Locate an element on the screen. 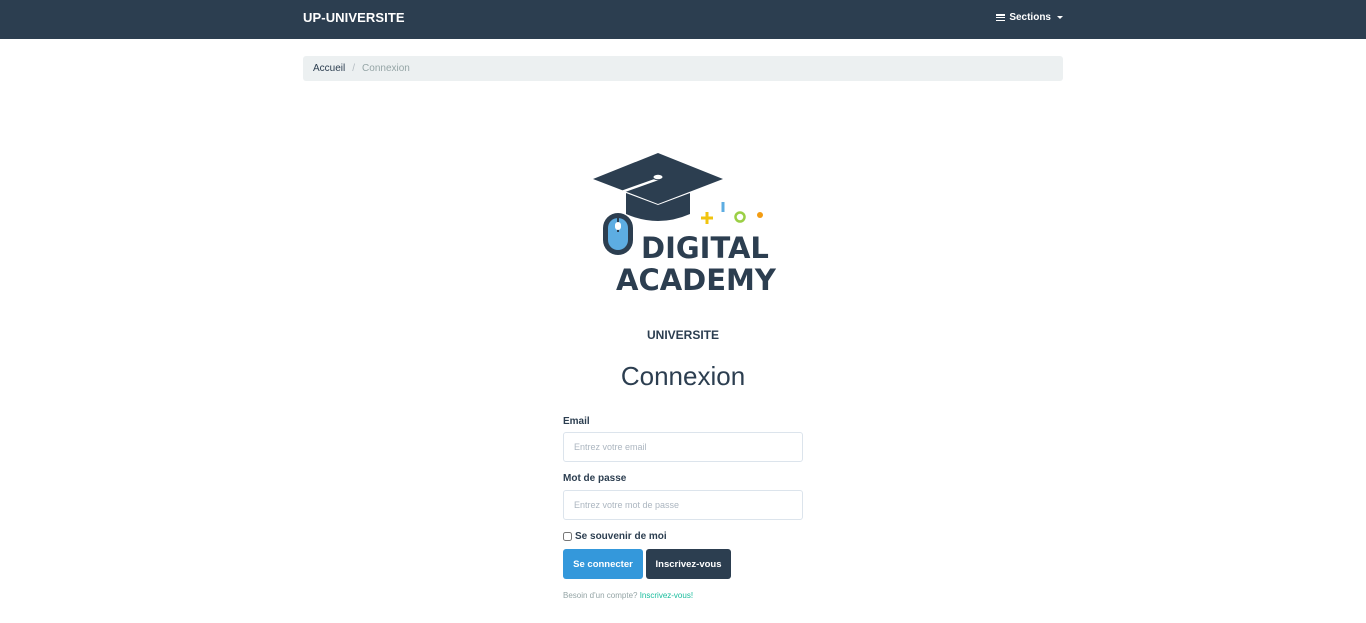  remember-me: Se souvenir de moi is located at coordinates (615, 536).